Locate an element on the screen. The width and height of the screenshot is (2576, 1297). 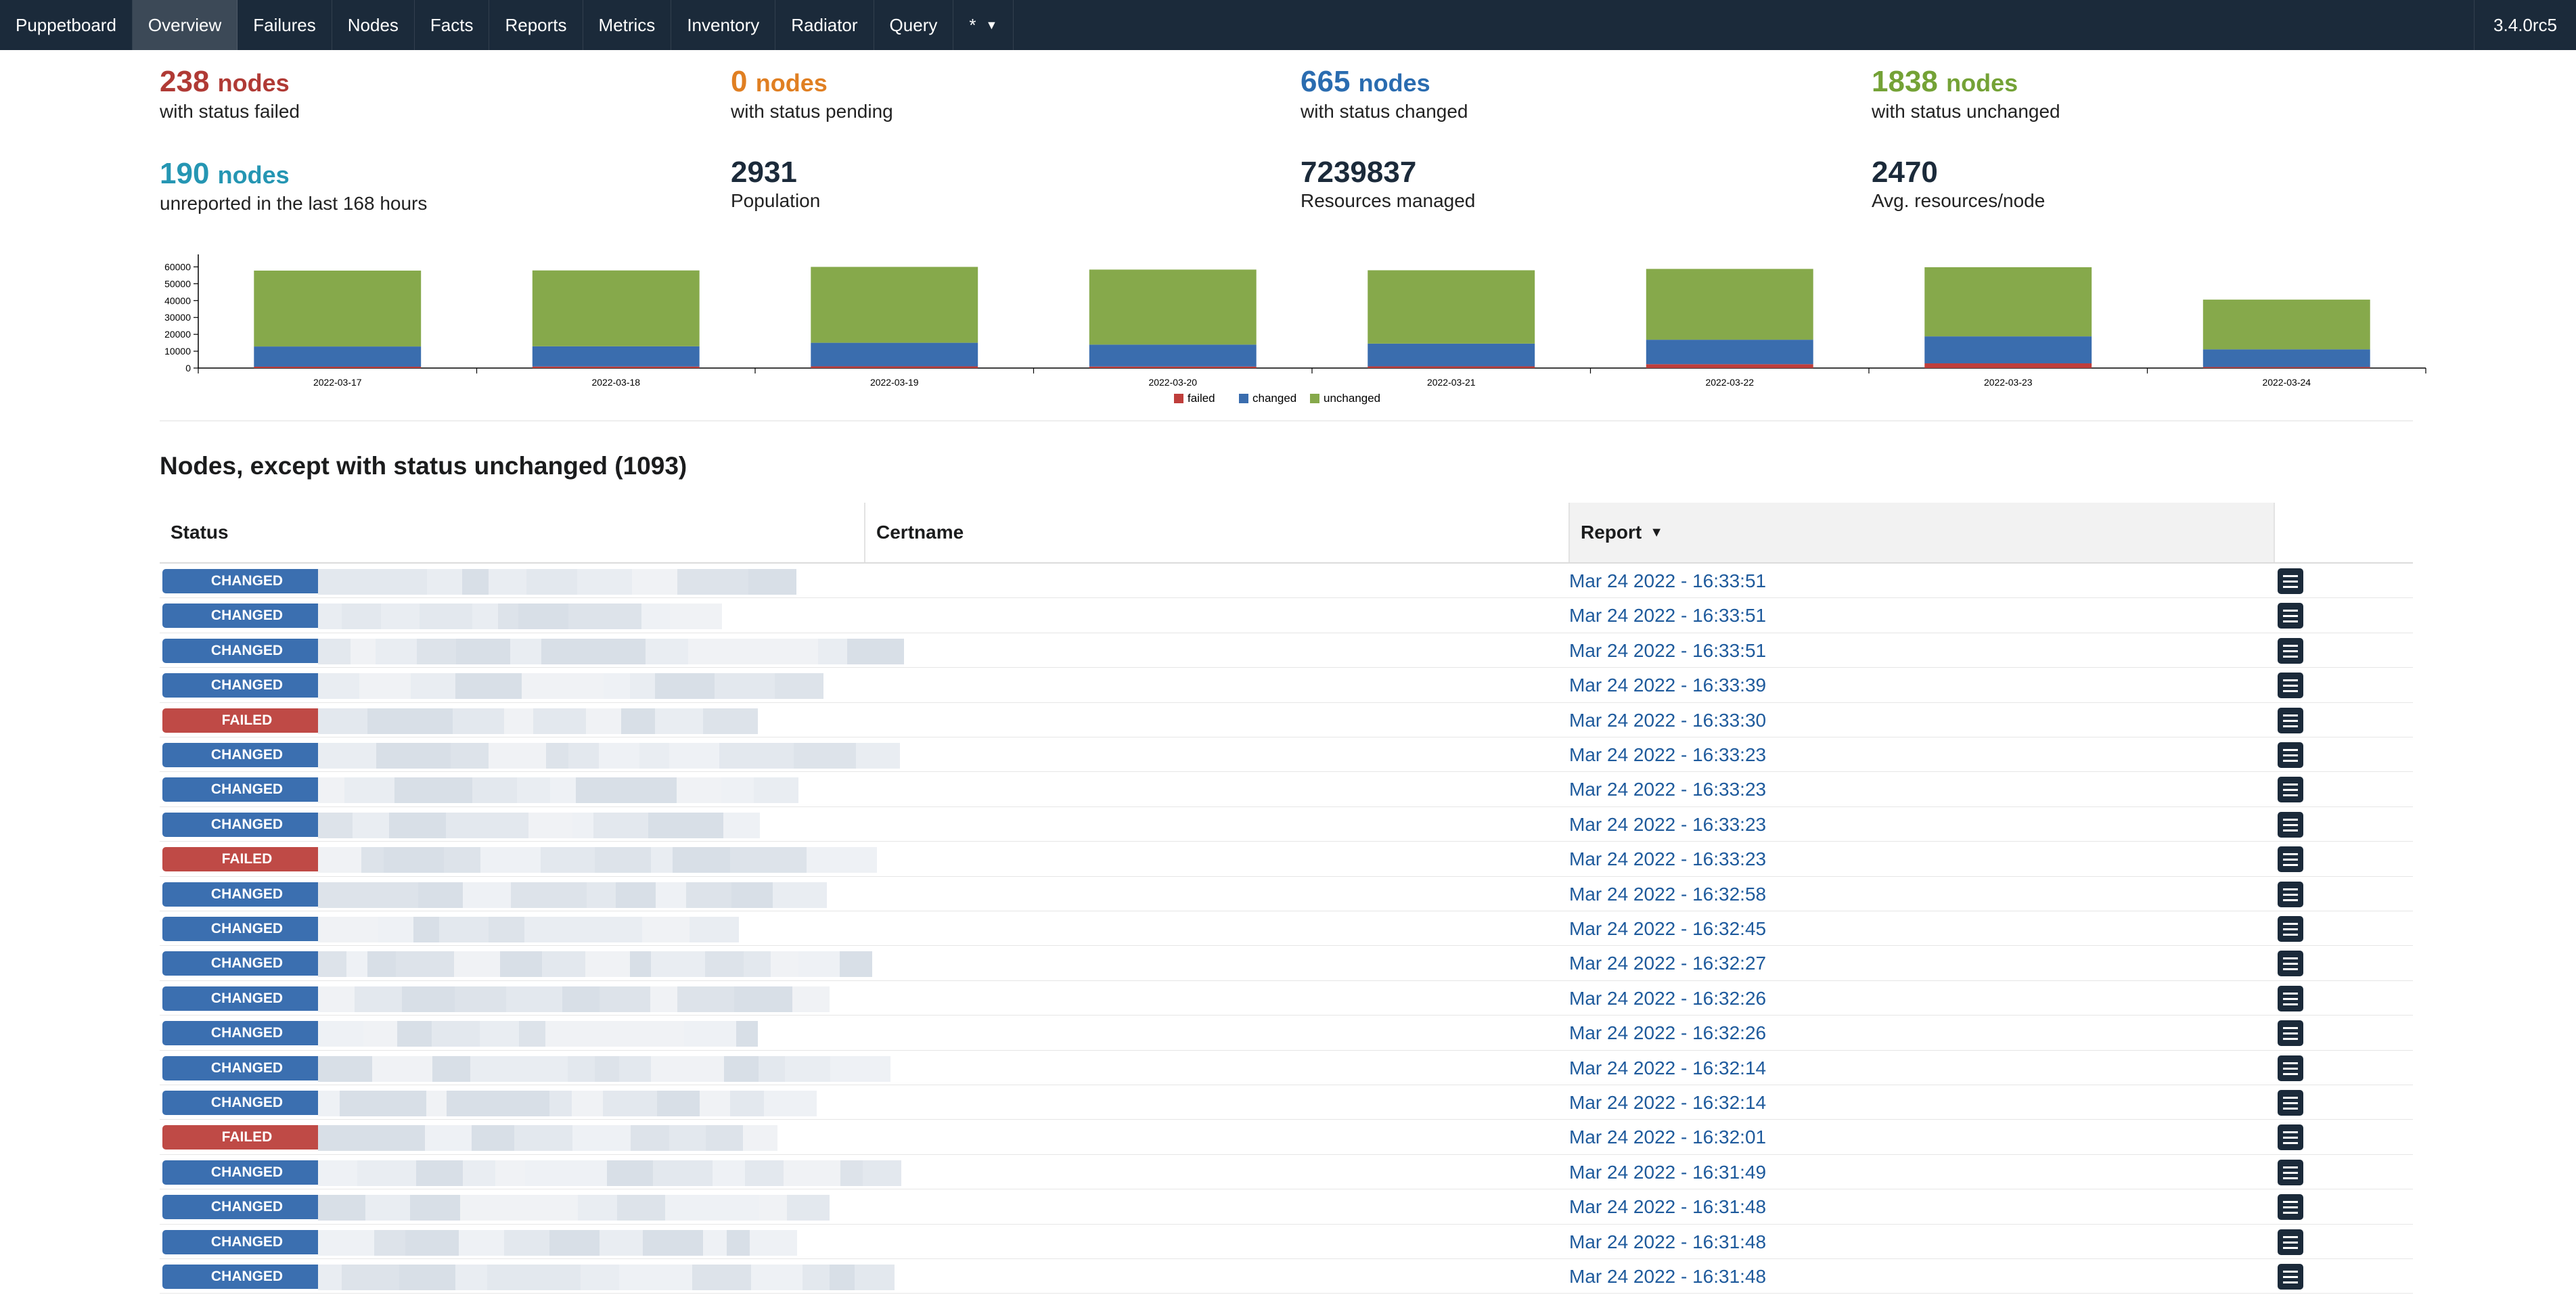
environment-selected: * is located at coordinates (972, 24).